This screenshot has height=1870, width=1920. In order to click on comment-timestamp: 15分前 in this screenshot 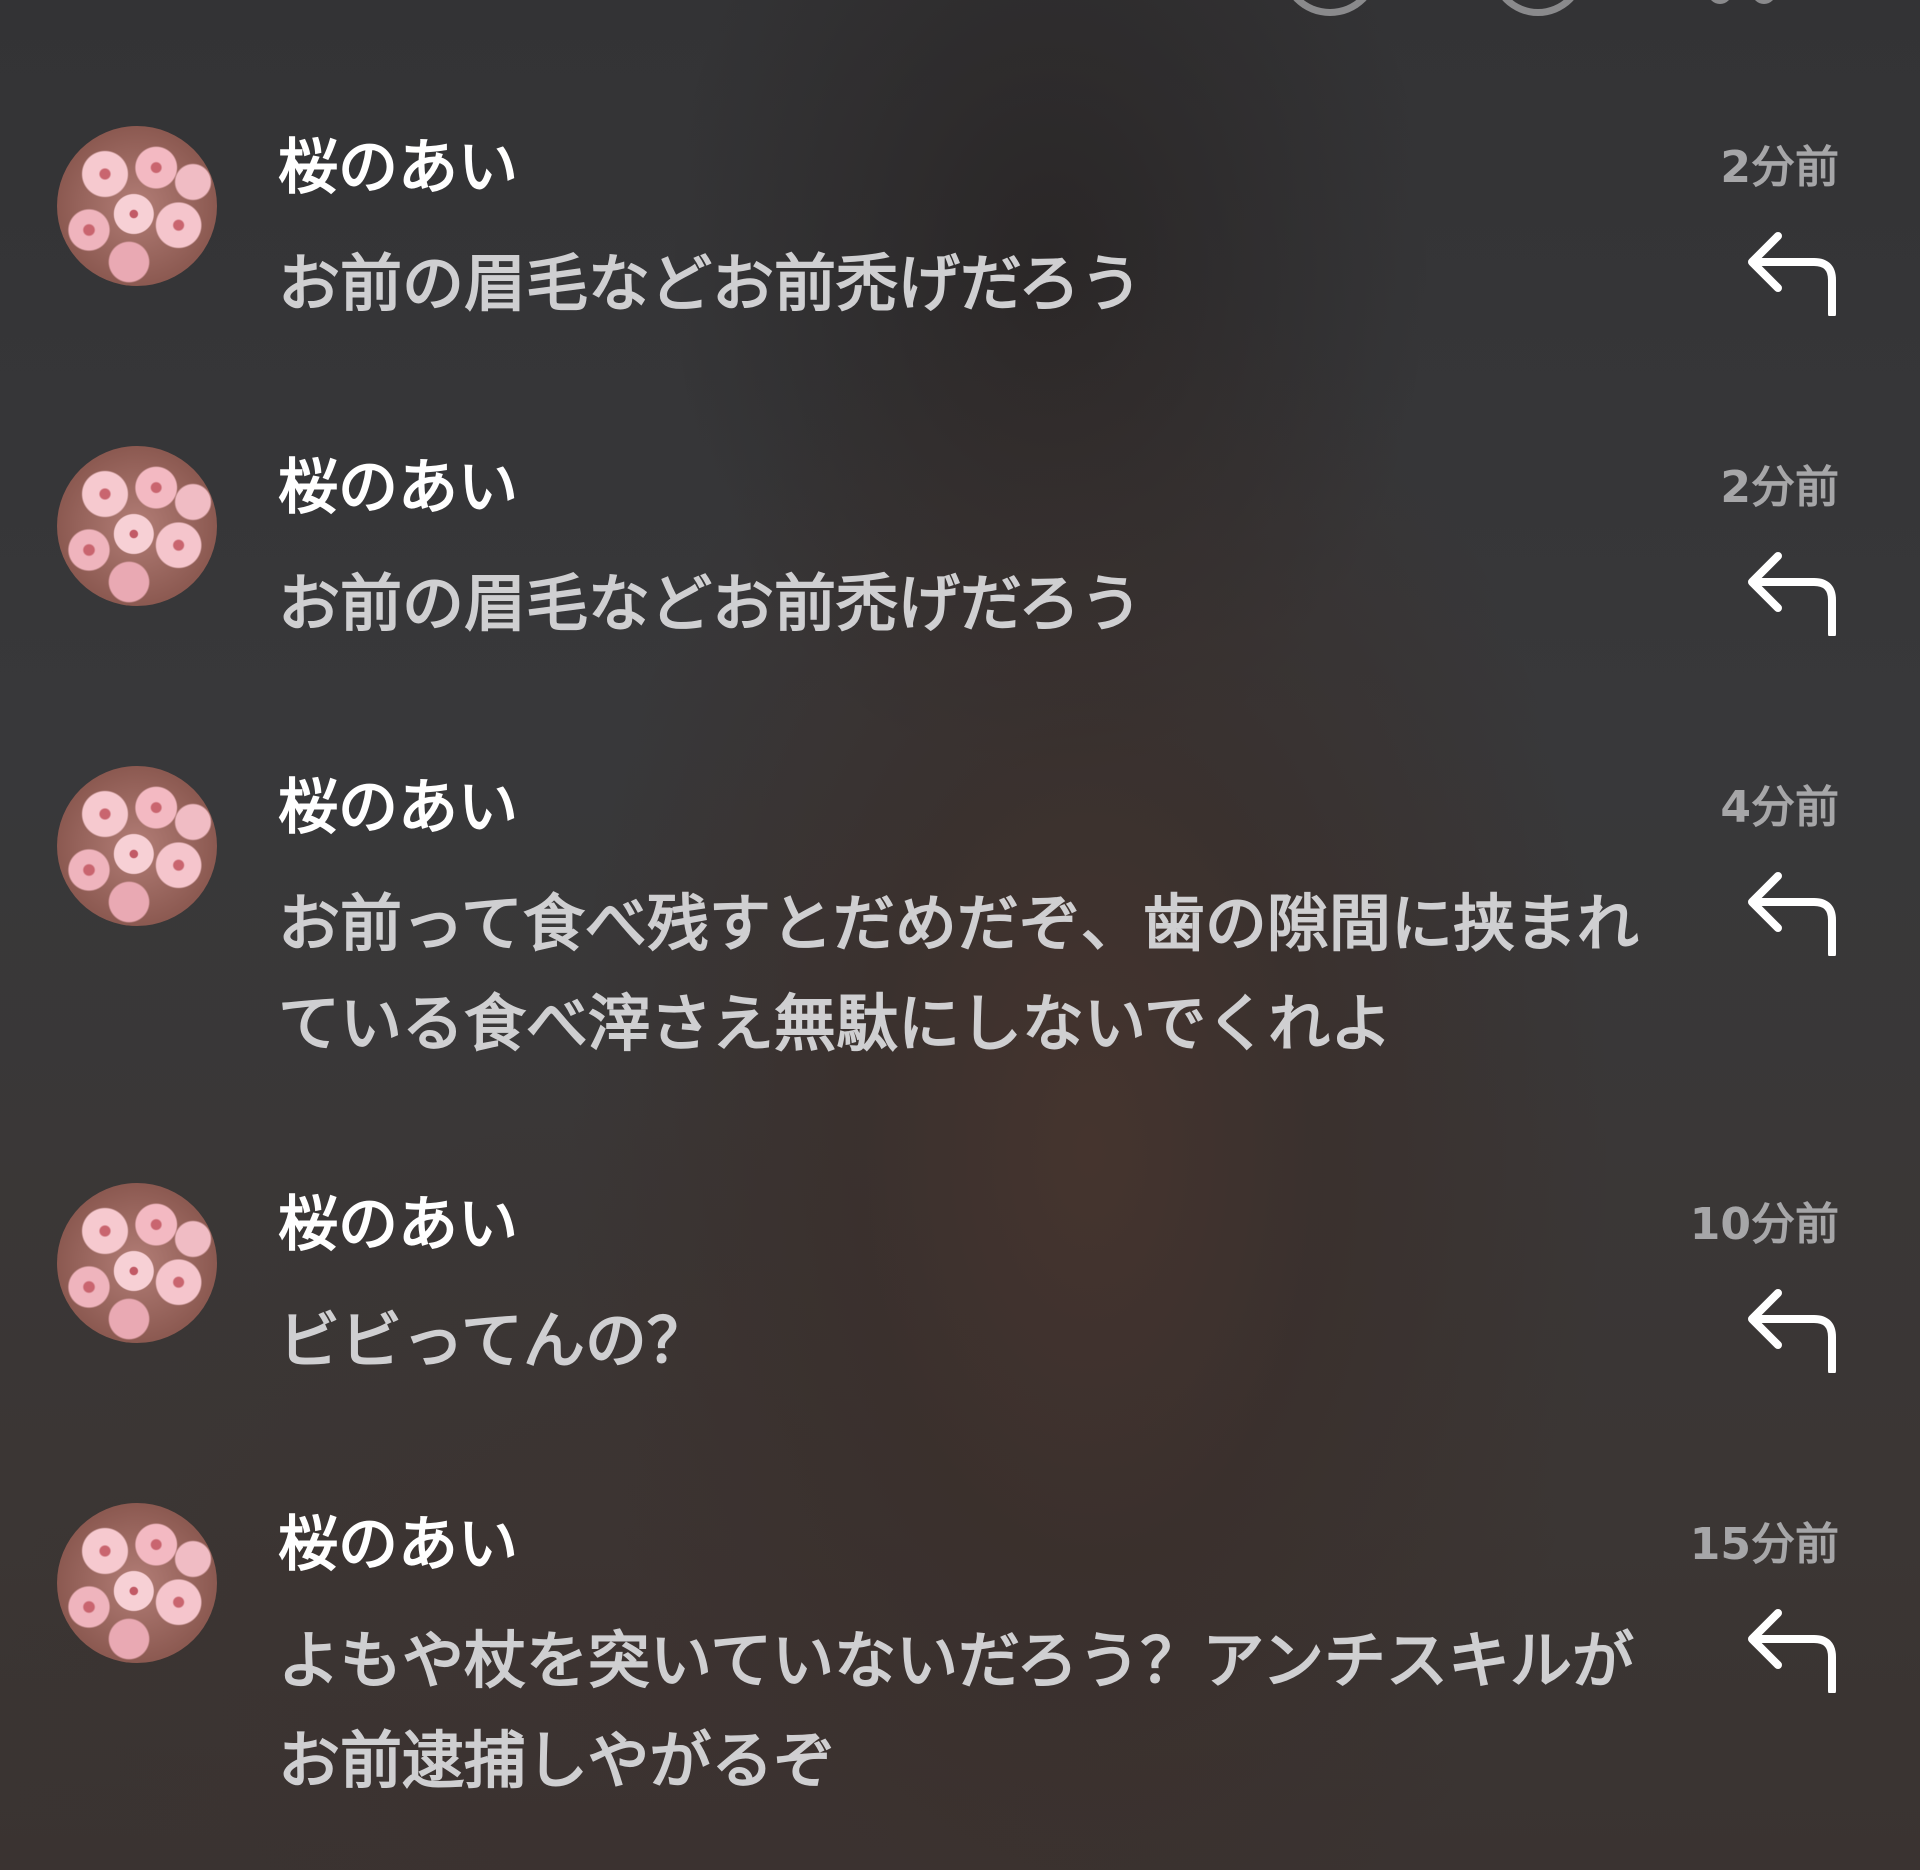, I will do `click(1764, 1544)`.